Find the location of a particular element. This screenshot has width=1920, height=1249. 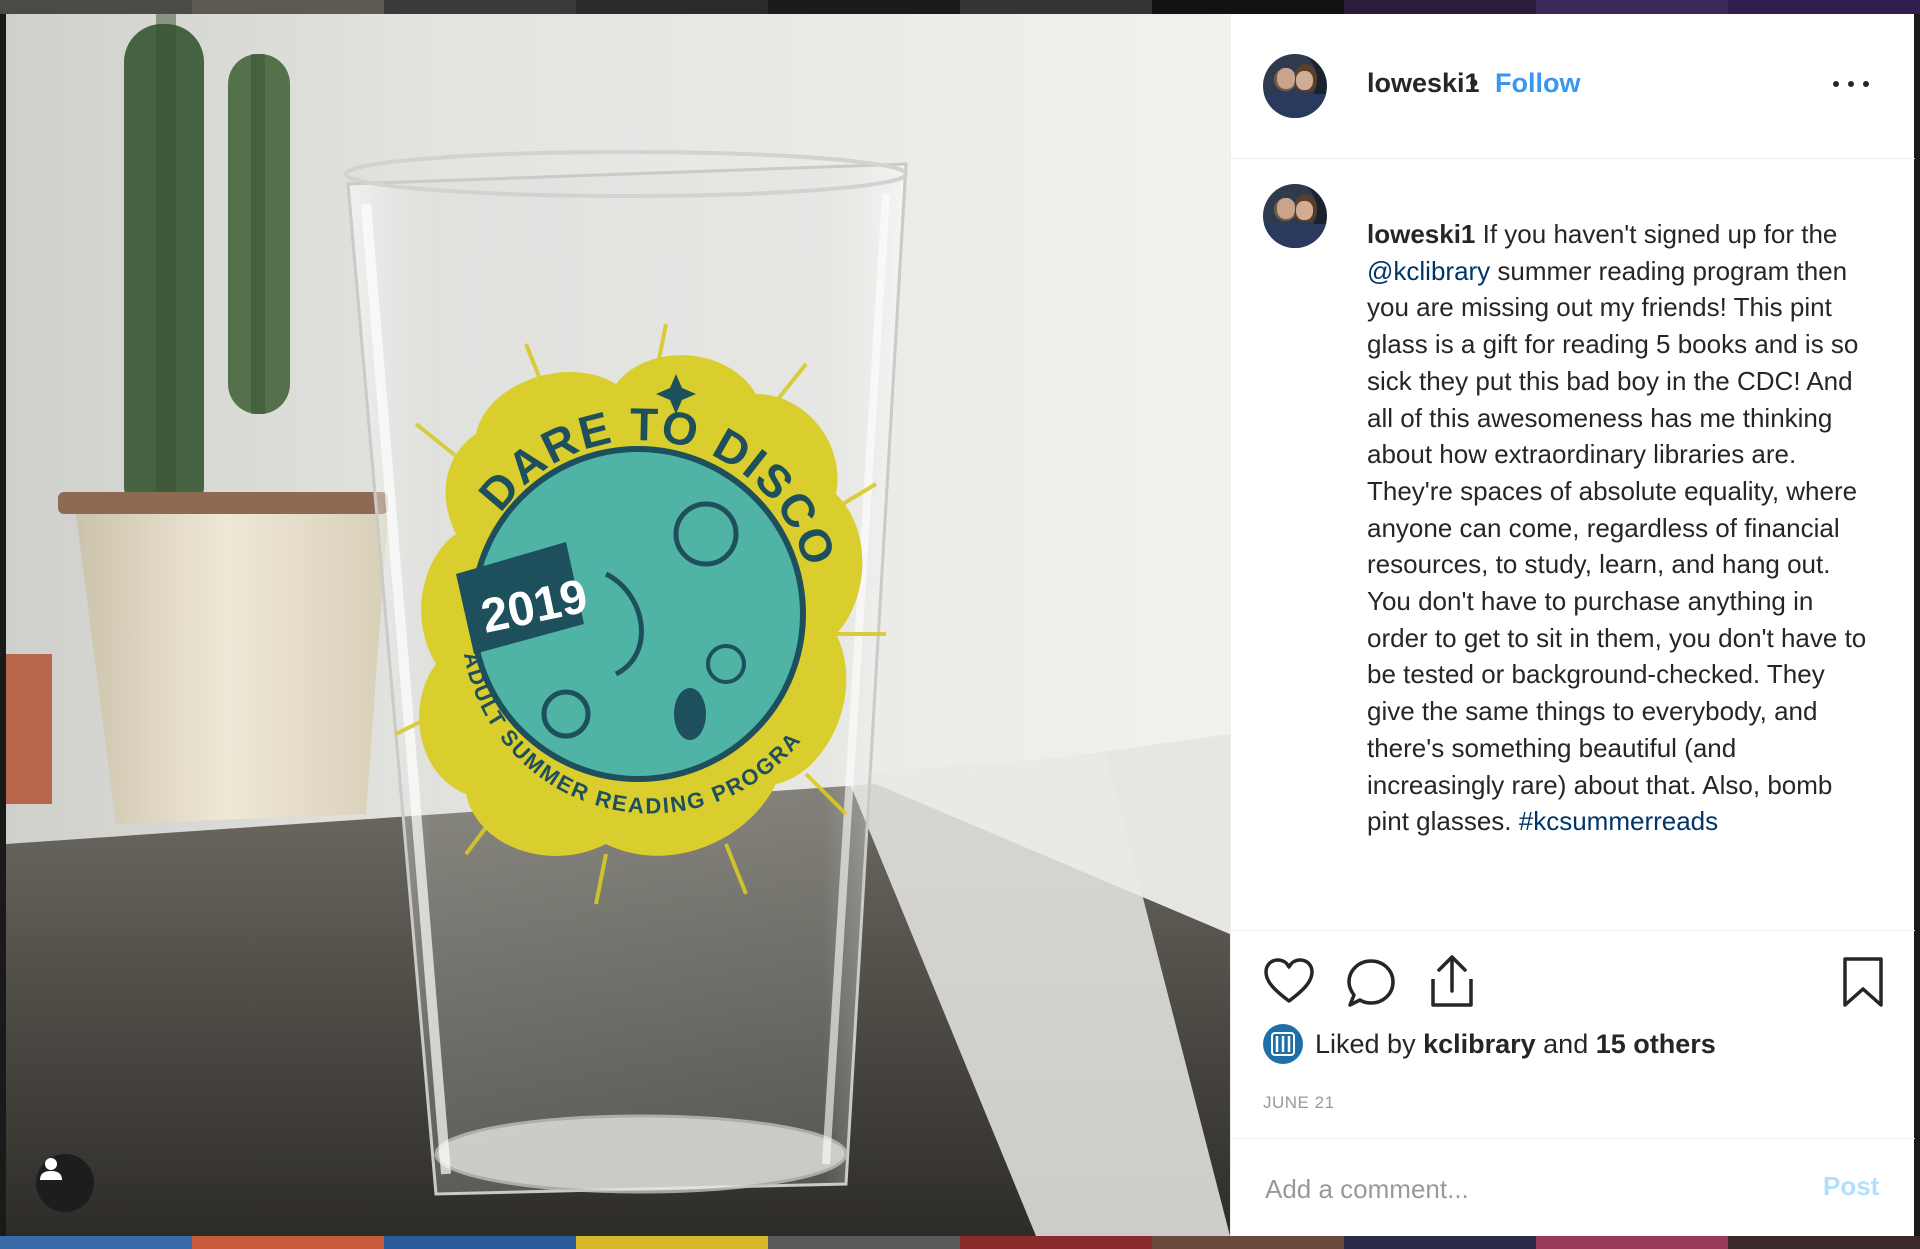

library-logo-icon is located at coordinates (1283, 1044).